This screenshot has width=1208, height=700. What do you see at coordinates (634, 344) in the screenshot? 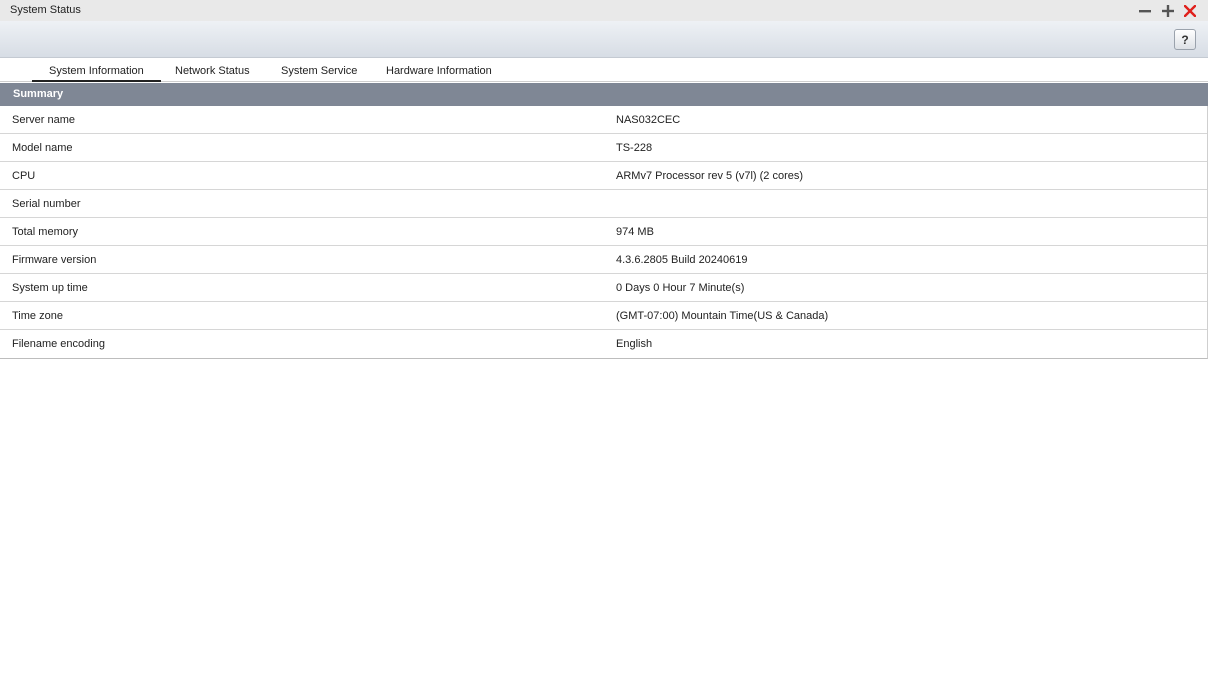
I see `row-value: English` at bounding box center [634, 344].